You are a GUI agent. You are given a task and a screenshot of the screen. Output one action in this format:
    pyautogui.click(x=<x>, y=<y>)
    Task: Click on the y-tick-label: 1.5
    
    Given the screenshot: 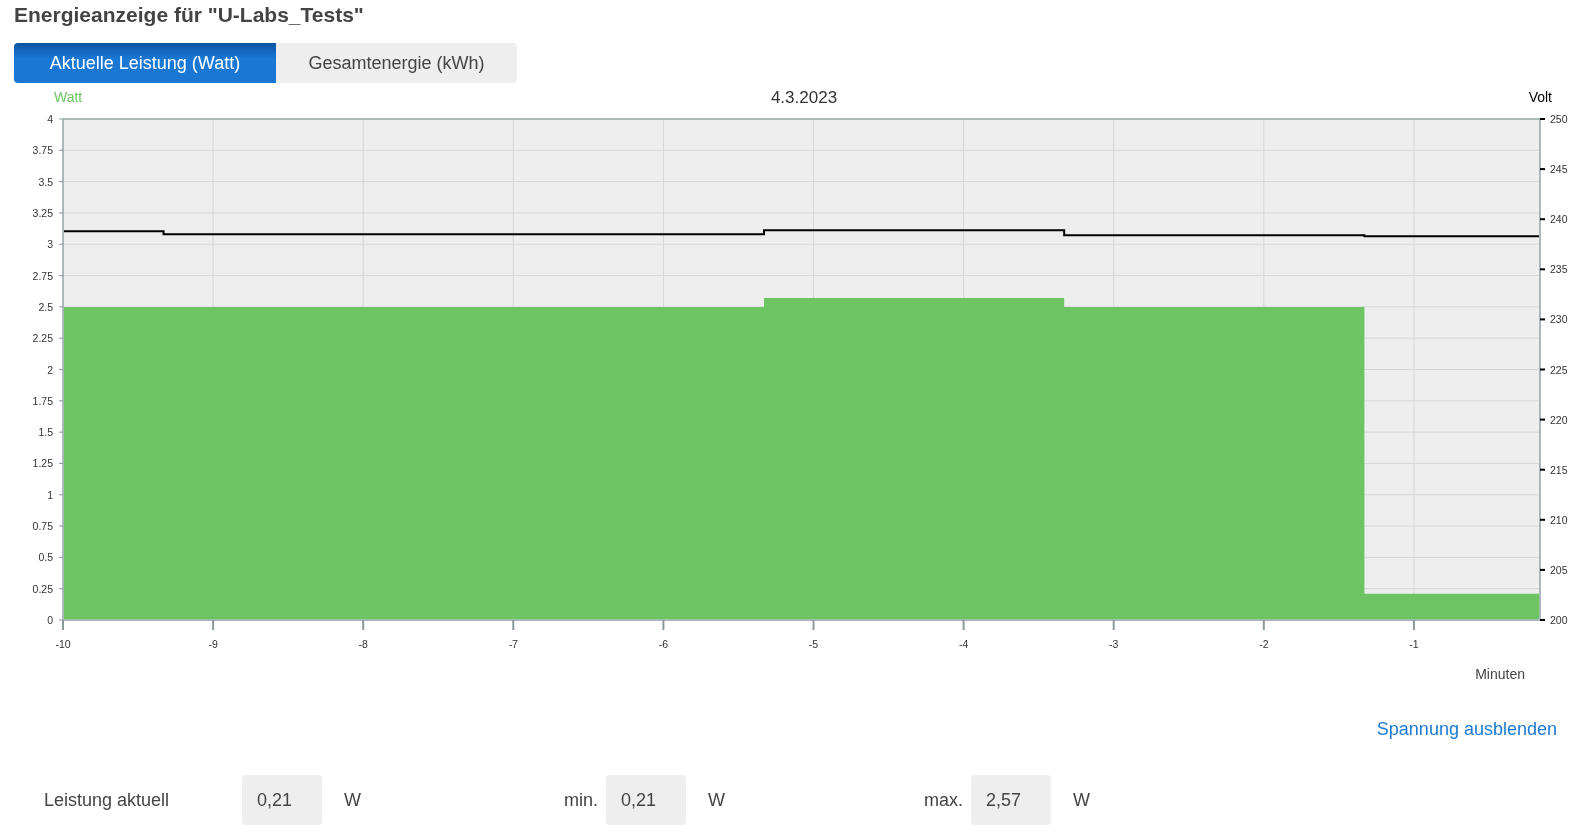 What is the action you would take?
    pyautogui.click(x=45, y=432)
    